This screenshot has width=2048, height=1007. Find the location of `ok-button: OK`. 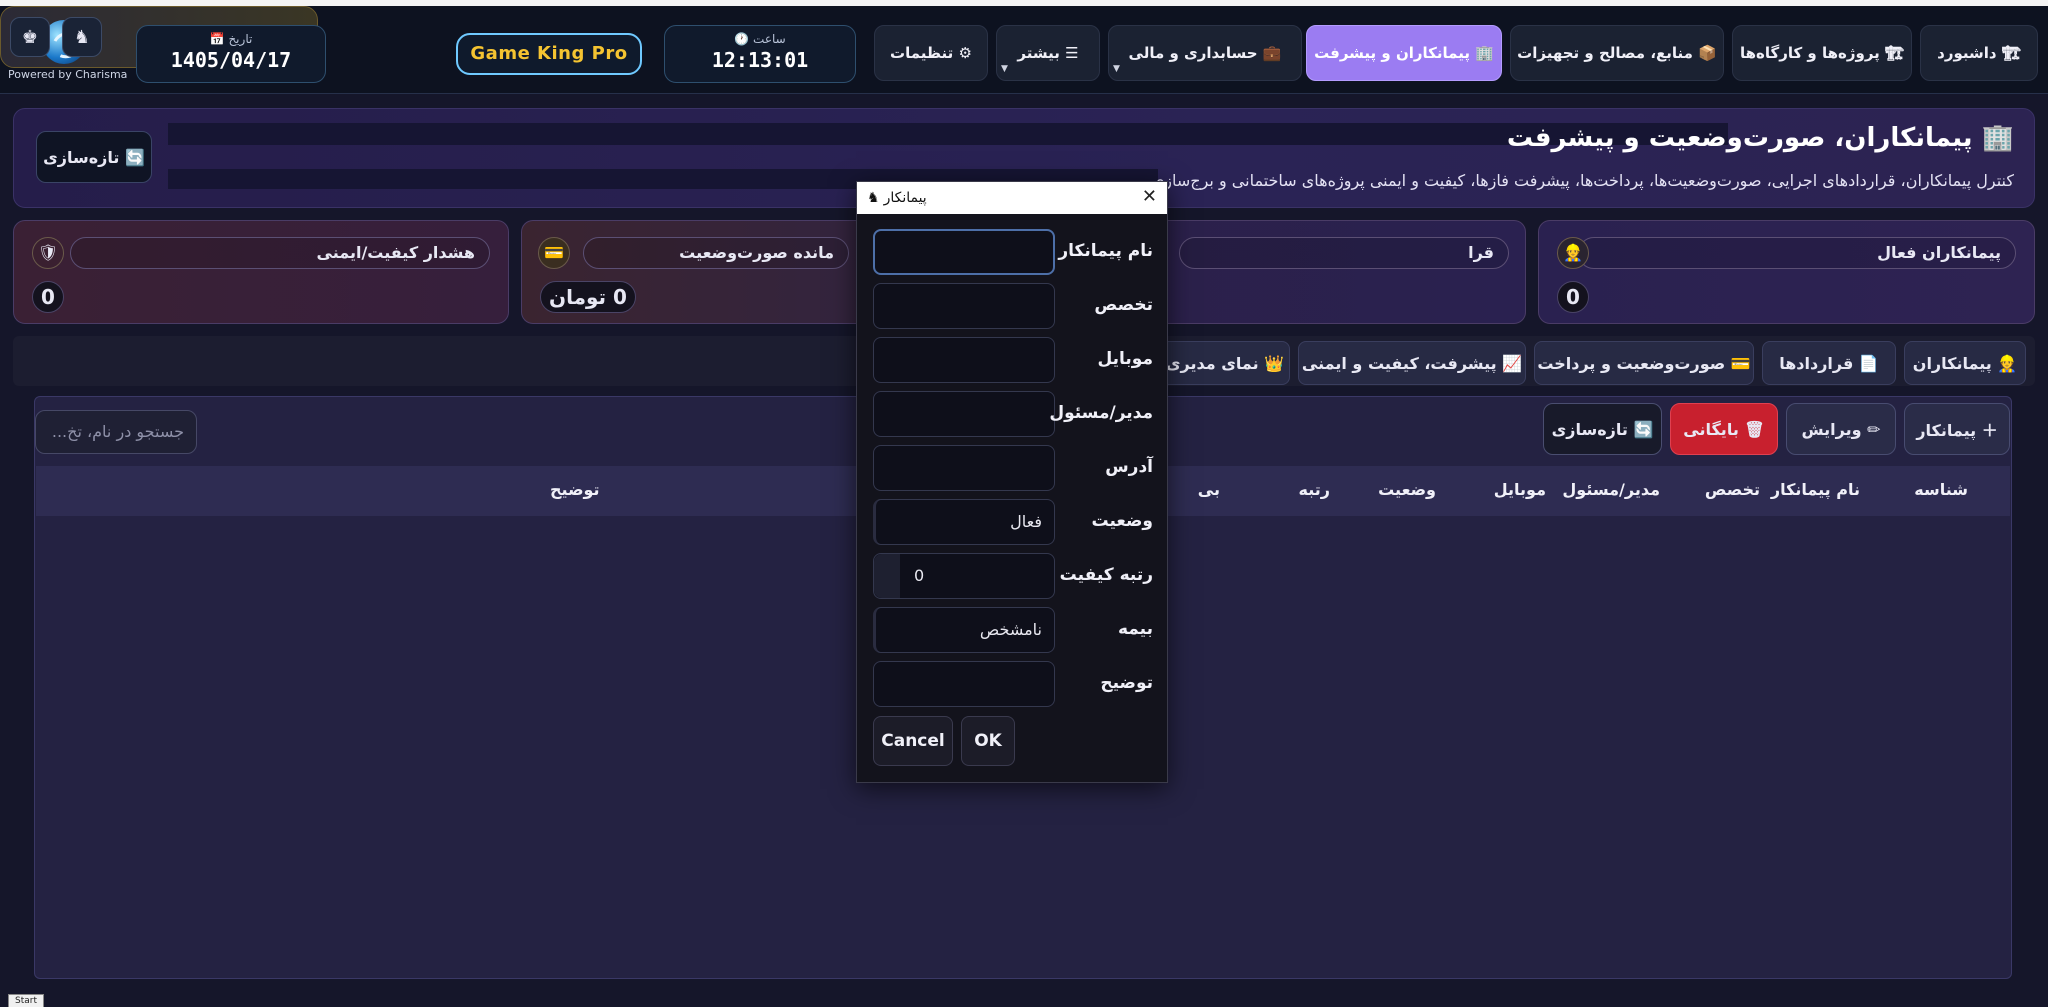

ok-button: OK is located at coordinates (988, 741).